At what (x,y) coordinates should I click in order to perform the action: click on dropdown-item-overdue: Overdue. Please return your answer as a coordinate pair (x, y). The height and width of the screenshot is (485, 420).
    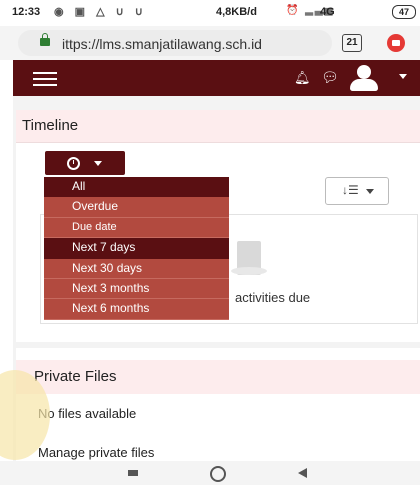
    Looking at the image, I should click on (136, 207).